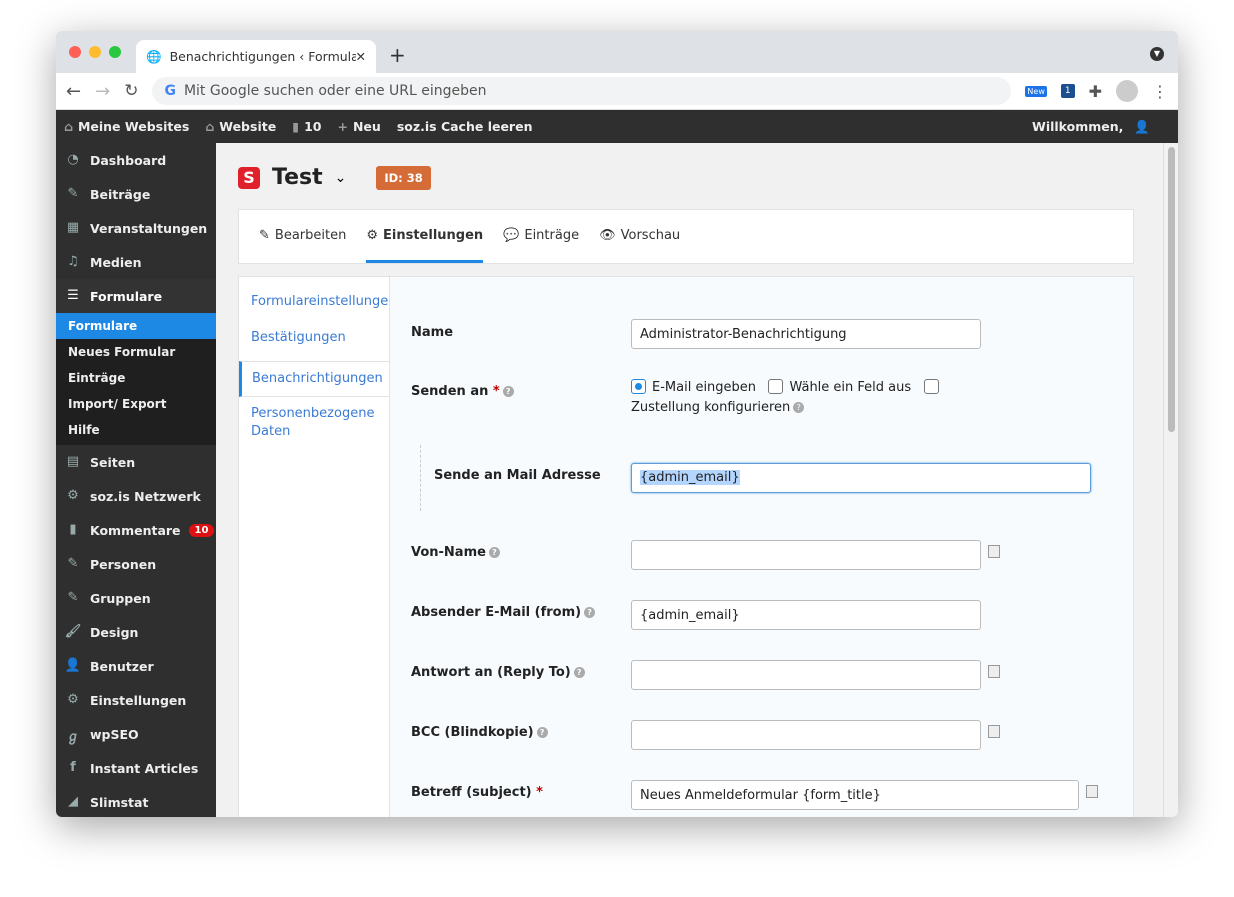 Image resolution: width=1234 pixels, height=897 pixels. Describe the element at coordinates (341, 178) in the screenshot. I see `chevron-down-icon: ⌄` at that location.